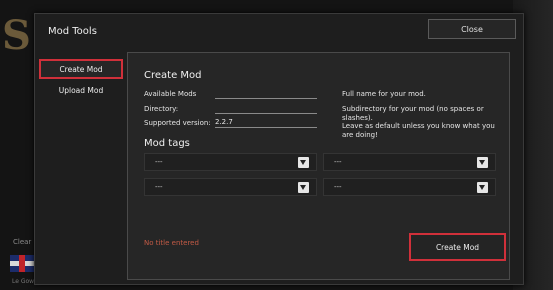 Image resolution: width=553 pixels, height=290 pixels. What do you see at coordinates (16, 35) in the screenshot?
I see `game-logo: S` at bounding box center [16, 35].